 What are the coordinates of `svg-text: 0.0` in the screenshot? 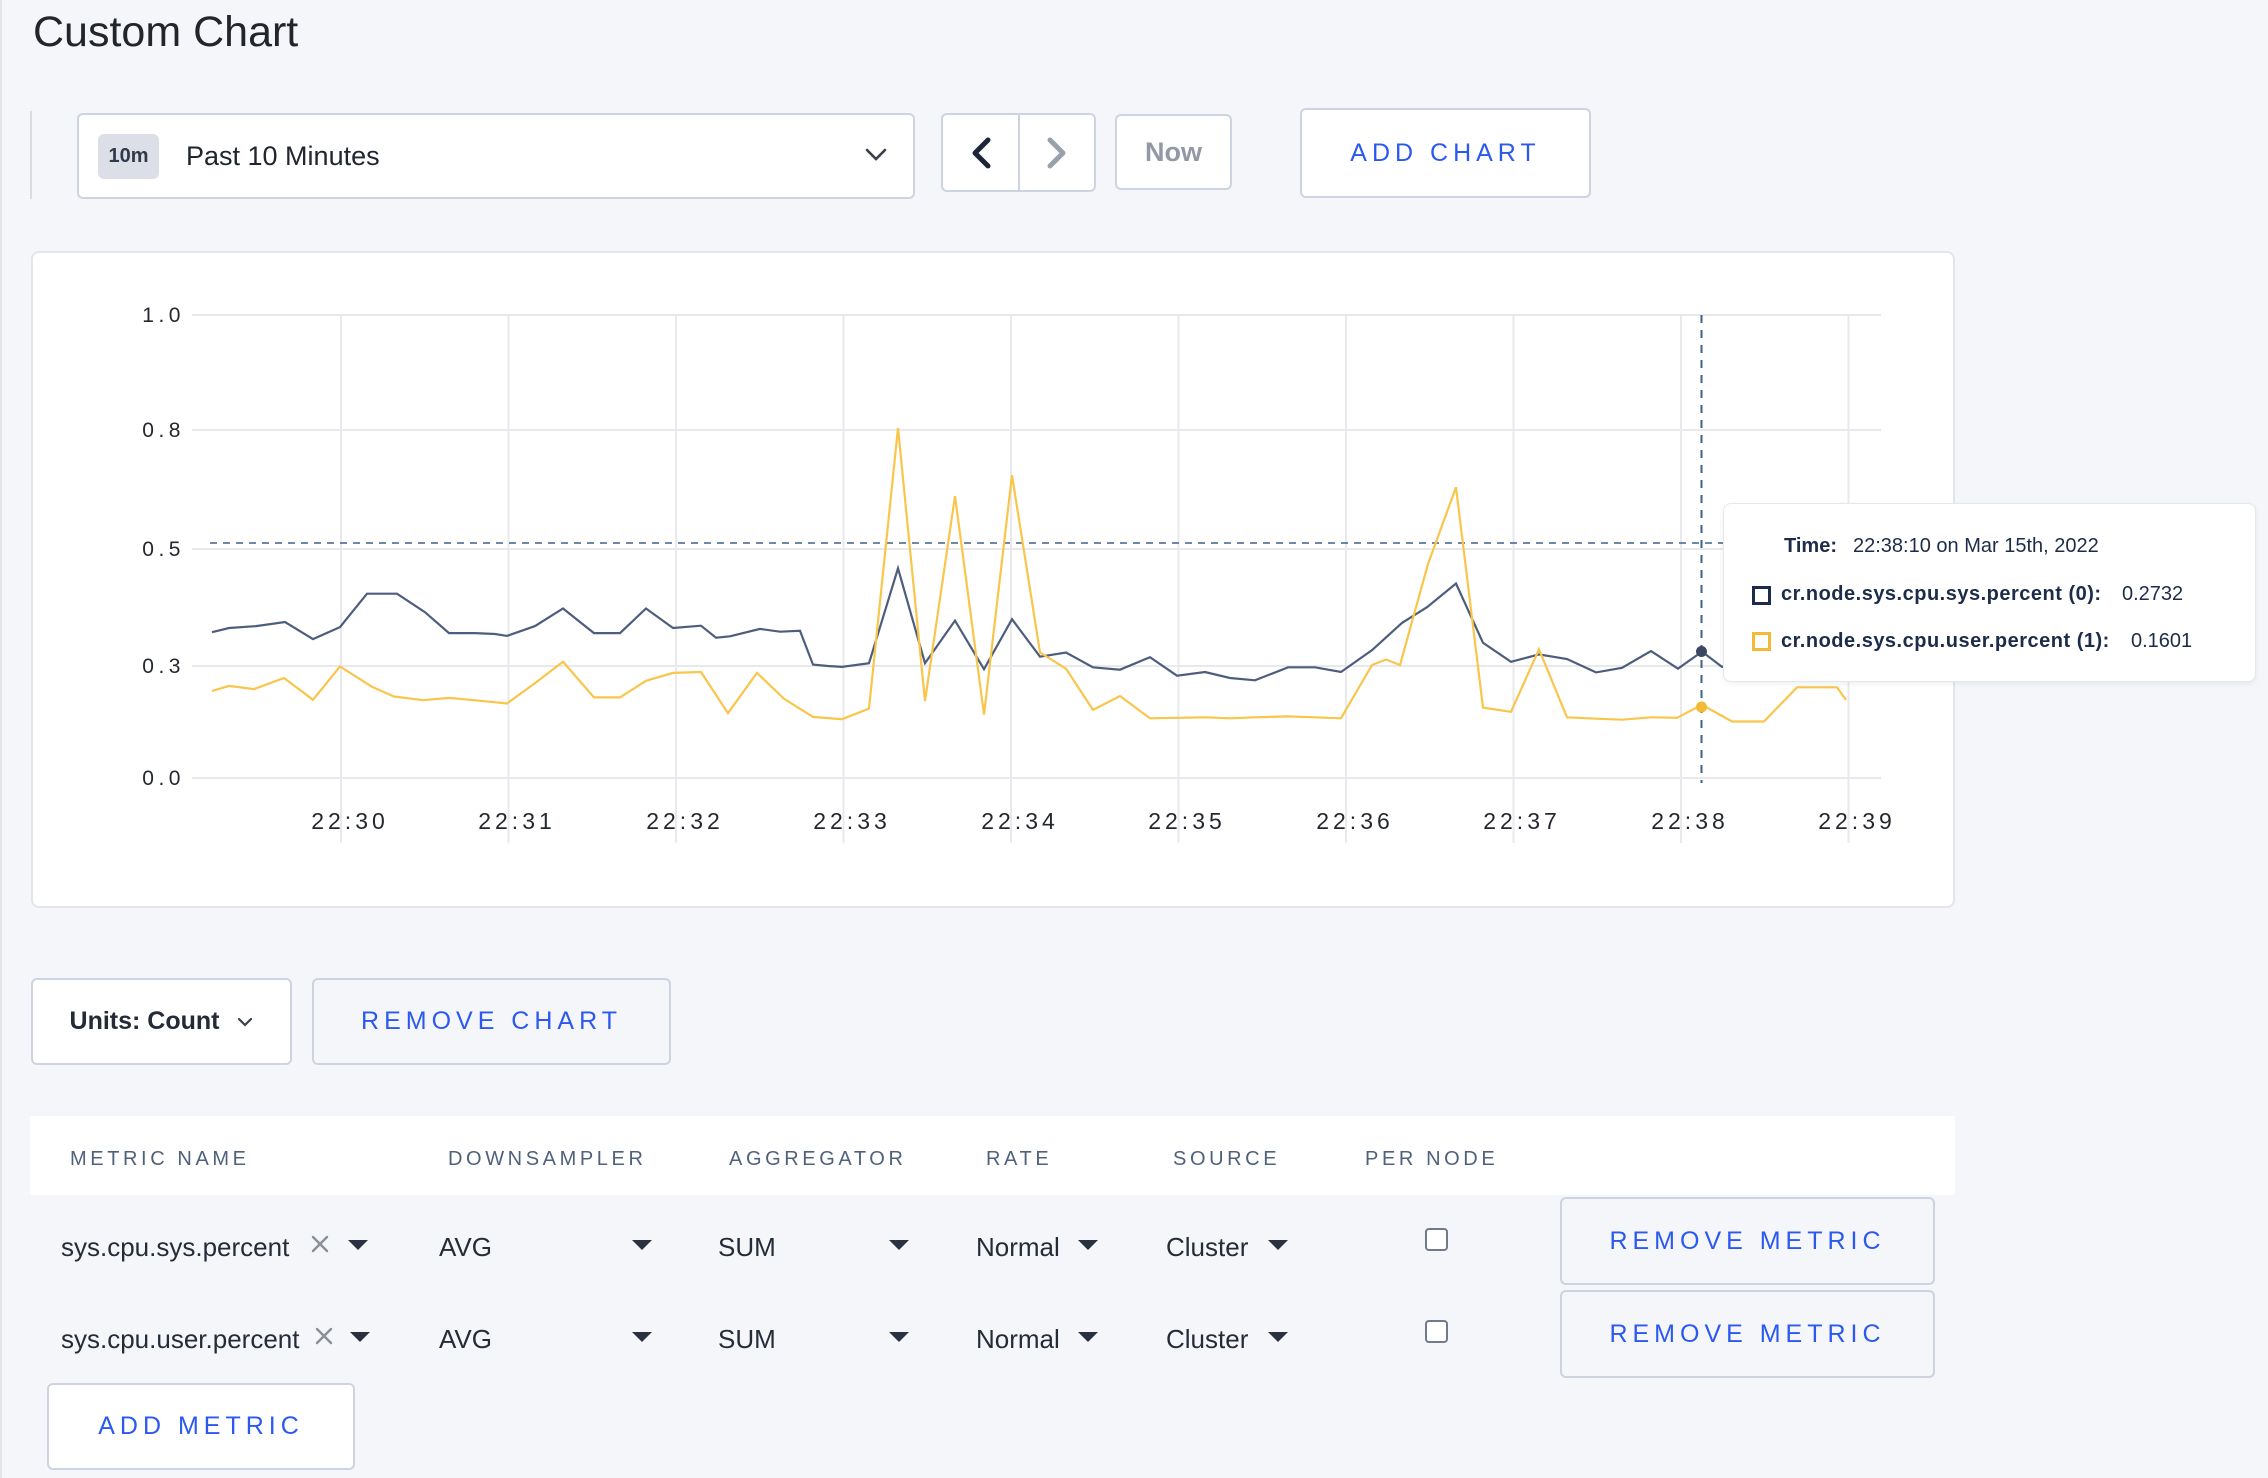 It's located at (163, 778).